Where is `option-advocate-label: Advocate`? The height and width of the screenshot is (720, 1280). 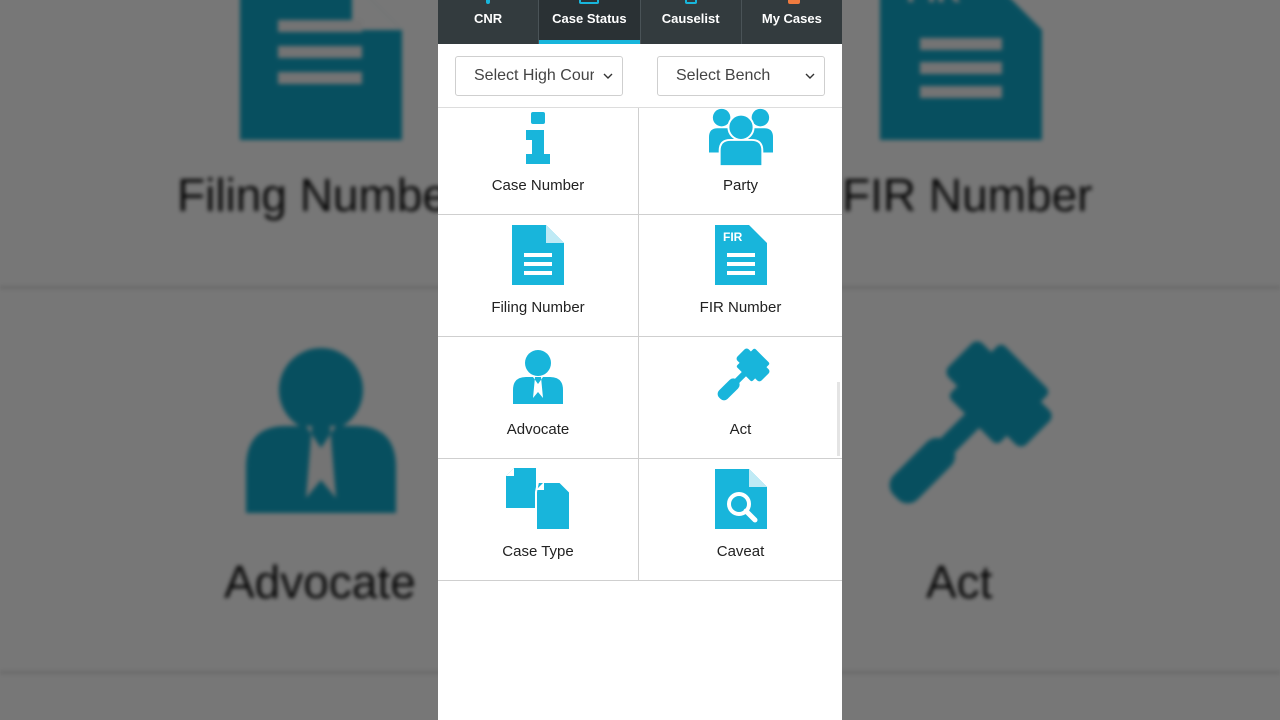 option-advocate-label: Advocate is located at coordinates (538, 429).